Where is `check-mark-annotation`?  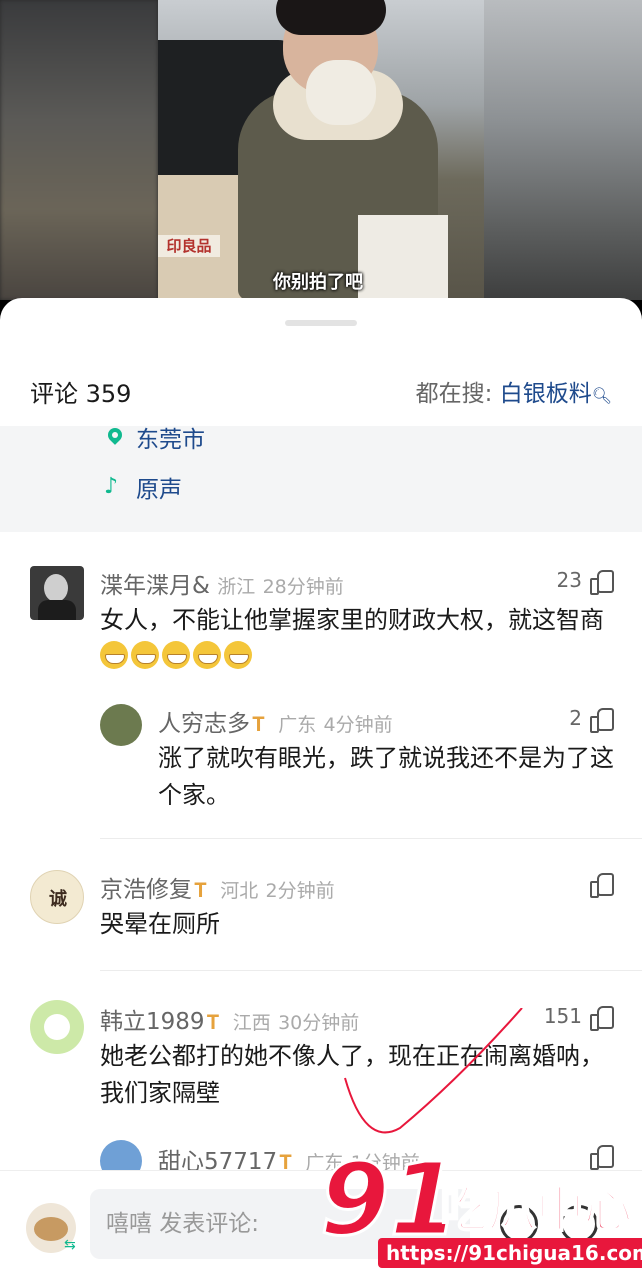 check-mark-annotation is located at coordinates (433, 1071).